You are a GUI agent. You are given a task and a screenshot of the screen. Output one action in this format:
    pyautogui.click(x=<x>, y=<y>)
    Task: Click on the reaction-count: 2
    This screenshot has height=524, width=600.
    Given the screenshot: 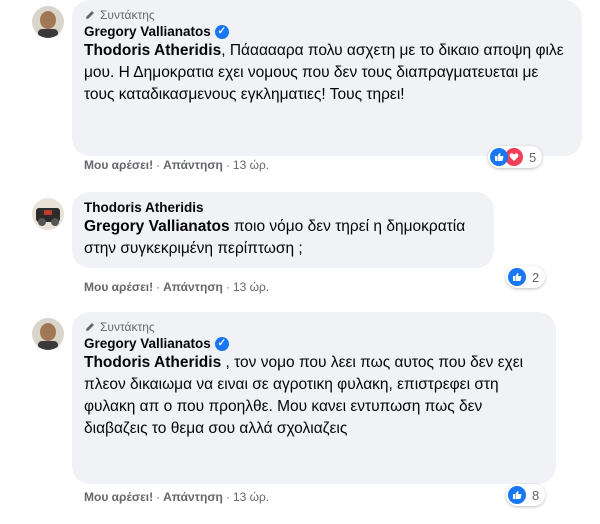 What is the action you would take?
    pyautogui.click(x=536, y=277)
    